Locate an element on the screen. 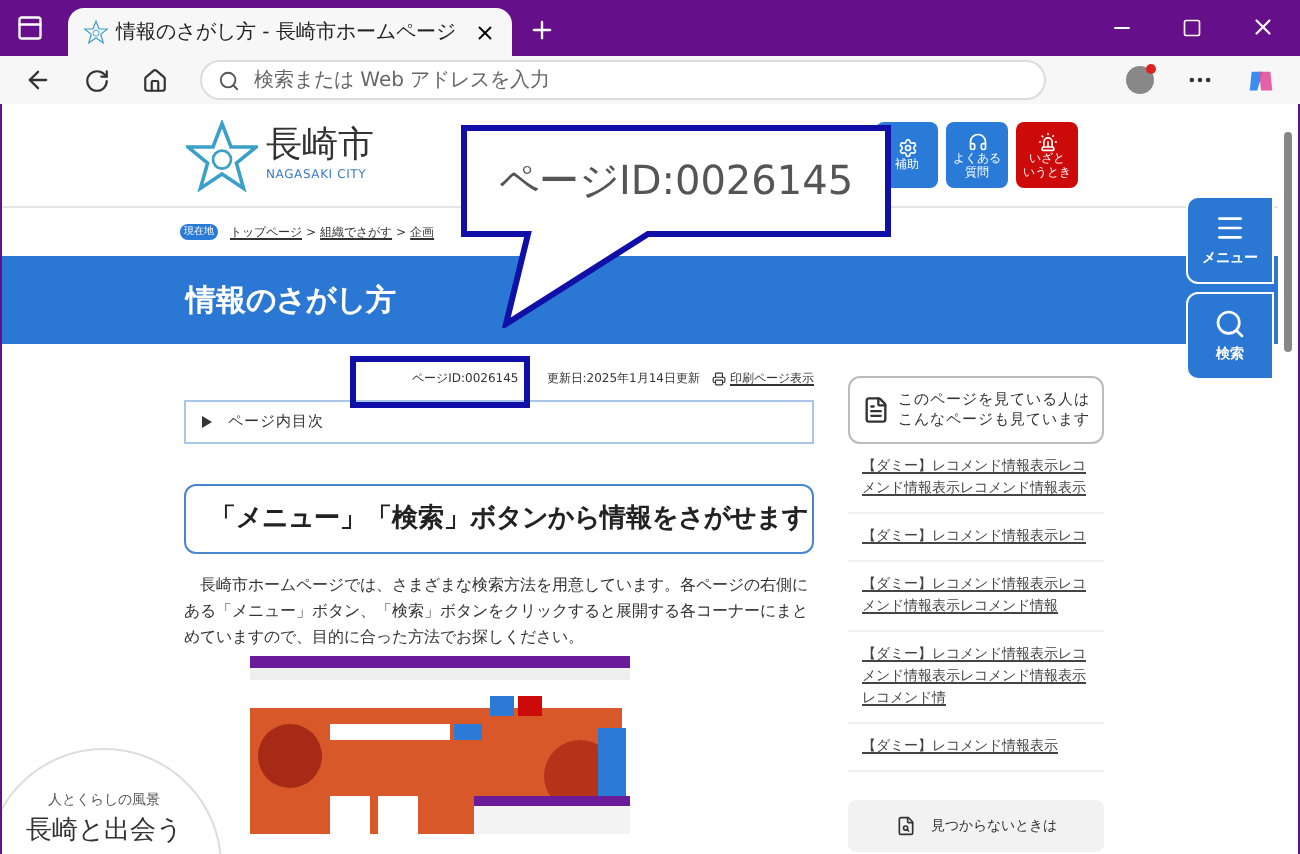  section-heading: 「メニュー」「検索」ボタンから情報をさがせます is located at coordinates (499, 519).